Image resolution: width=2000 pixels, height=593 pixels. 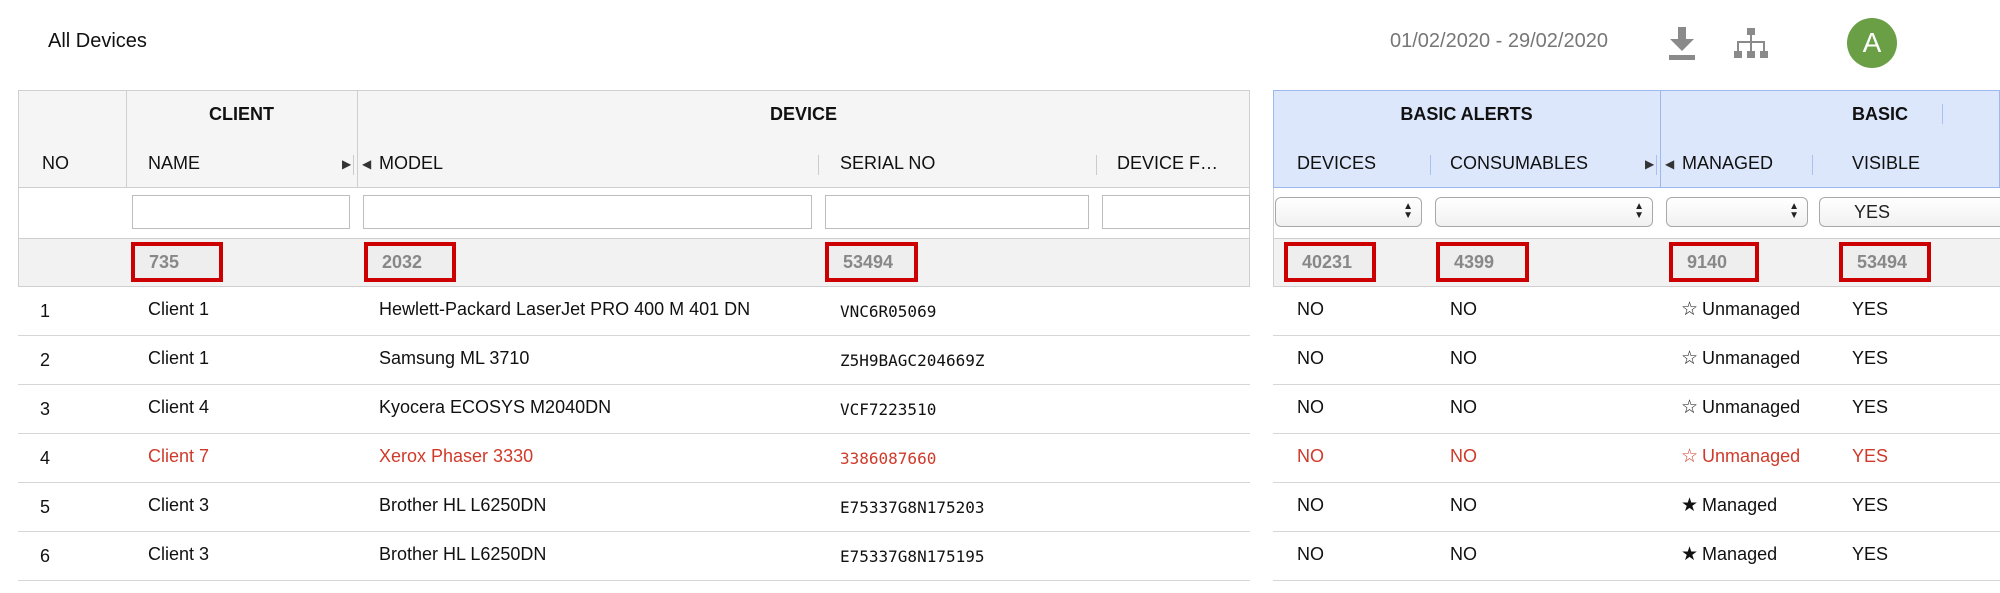 I want to click on column-header-model: MODEL, so click(x=411, y=163).